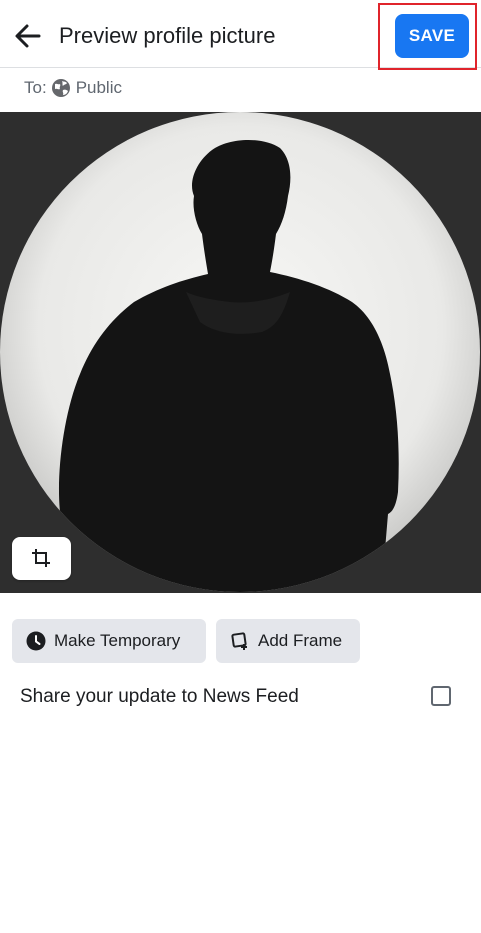 The image size is (481, 933). I want to click on arrow-left-icon, so click(28, 36).